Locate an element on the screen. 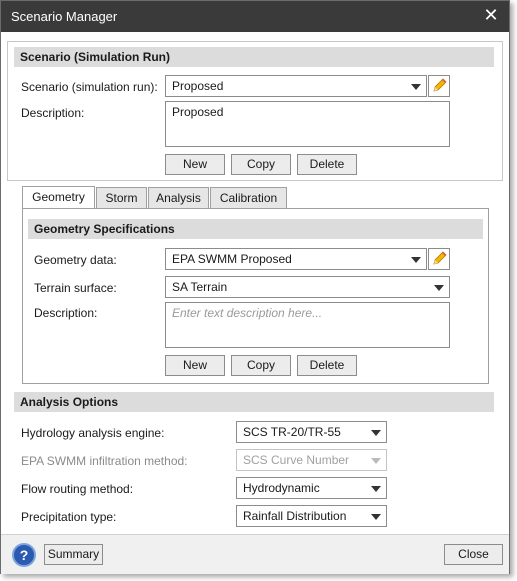 This screenshot has height=581, width=517. scenario-description-field: Proposed is located at coordinates (307, 124).